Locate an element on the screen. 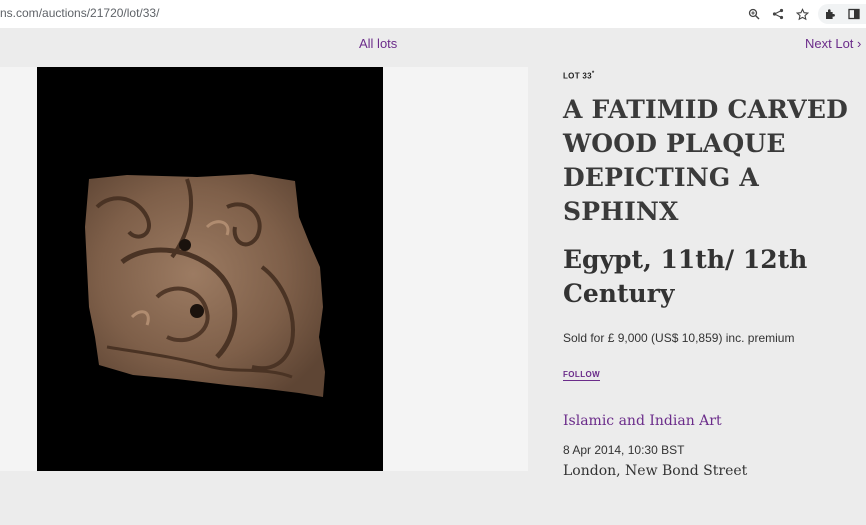 This screenshot has height=525, width=866. lot-marker: * is located at coordinates (593, 74).